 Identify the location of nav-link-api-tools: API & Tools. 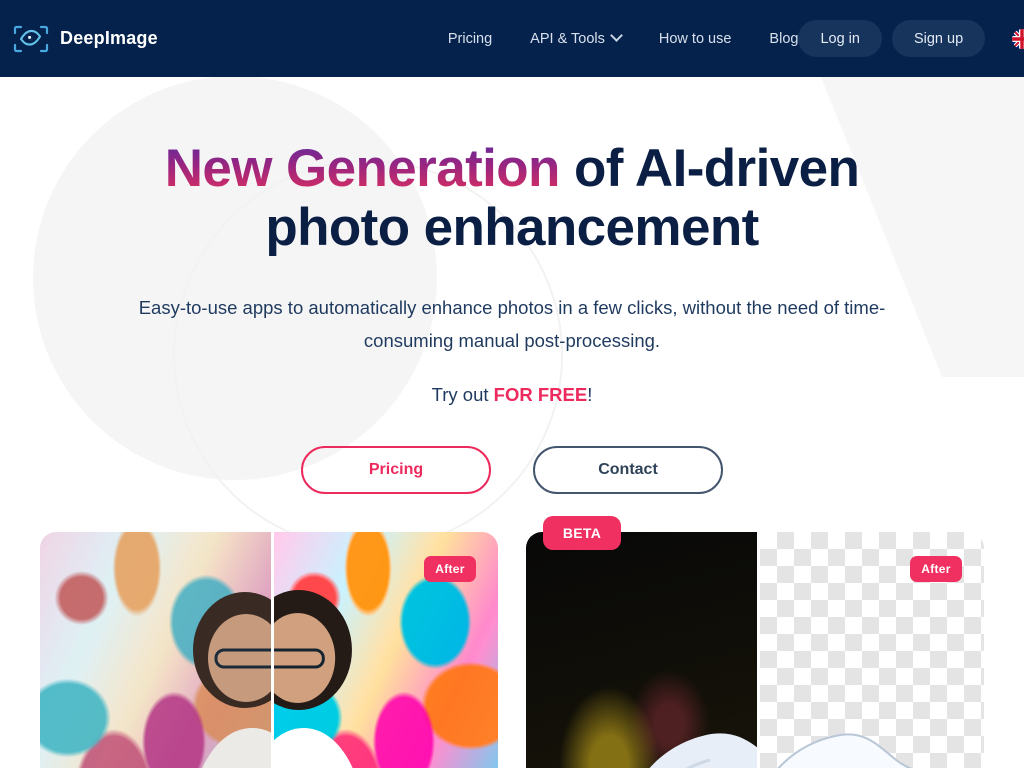
(576, 38).